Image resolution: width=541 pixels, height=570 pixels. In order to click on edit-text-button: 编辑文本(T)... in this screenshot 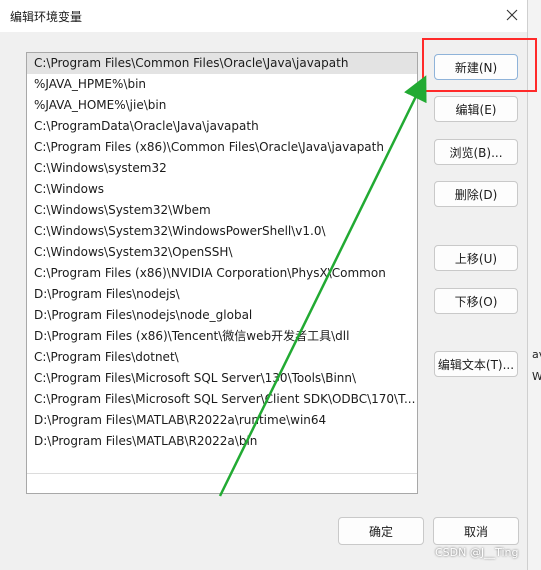, I will do `click(476, 364)`.